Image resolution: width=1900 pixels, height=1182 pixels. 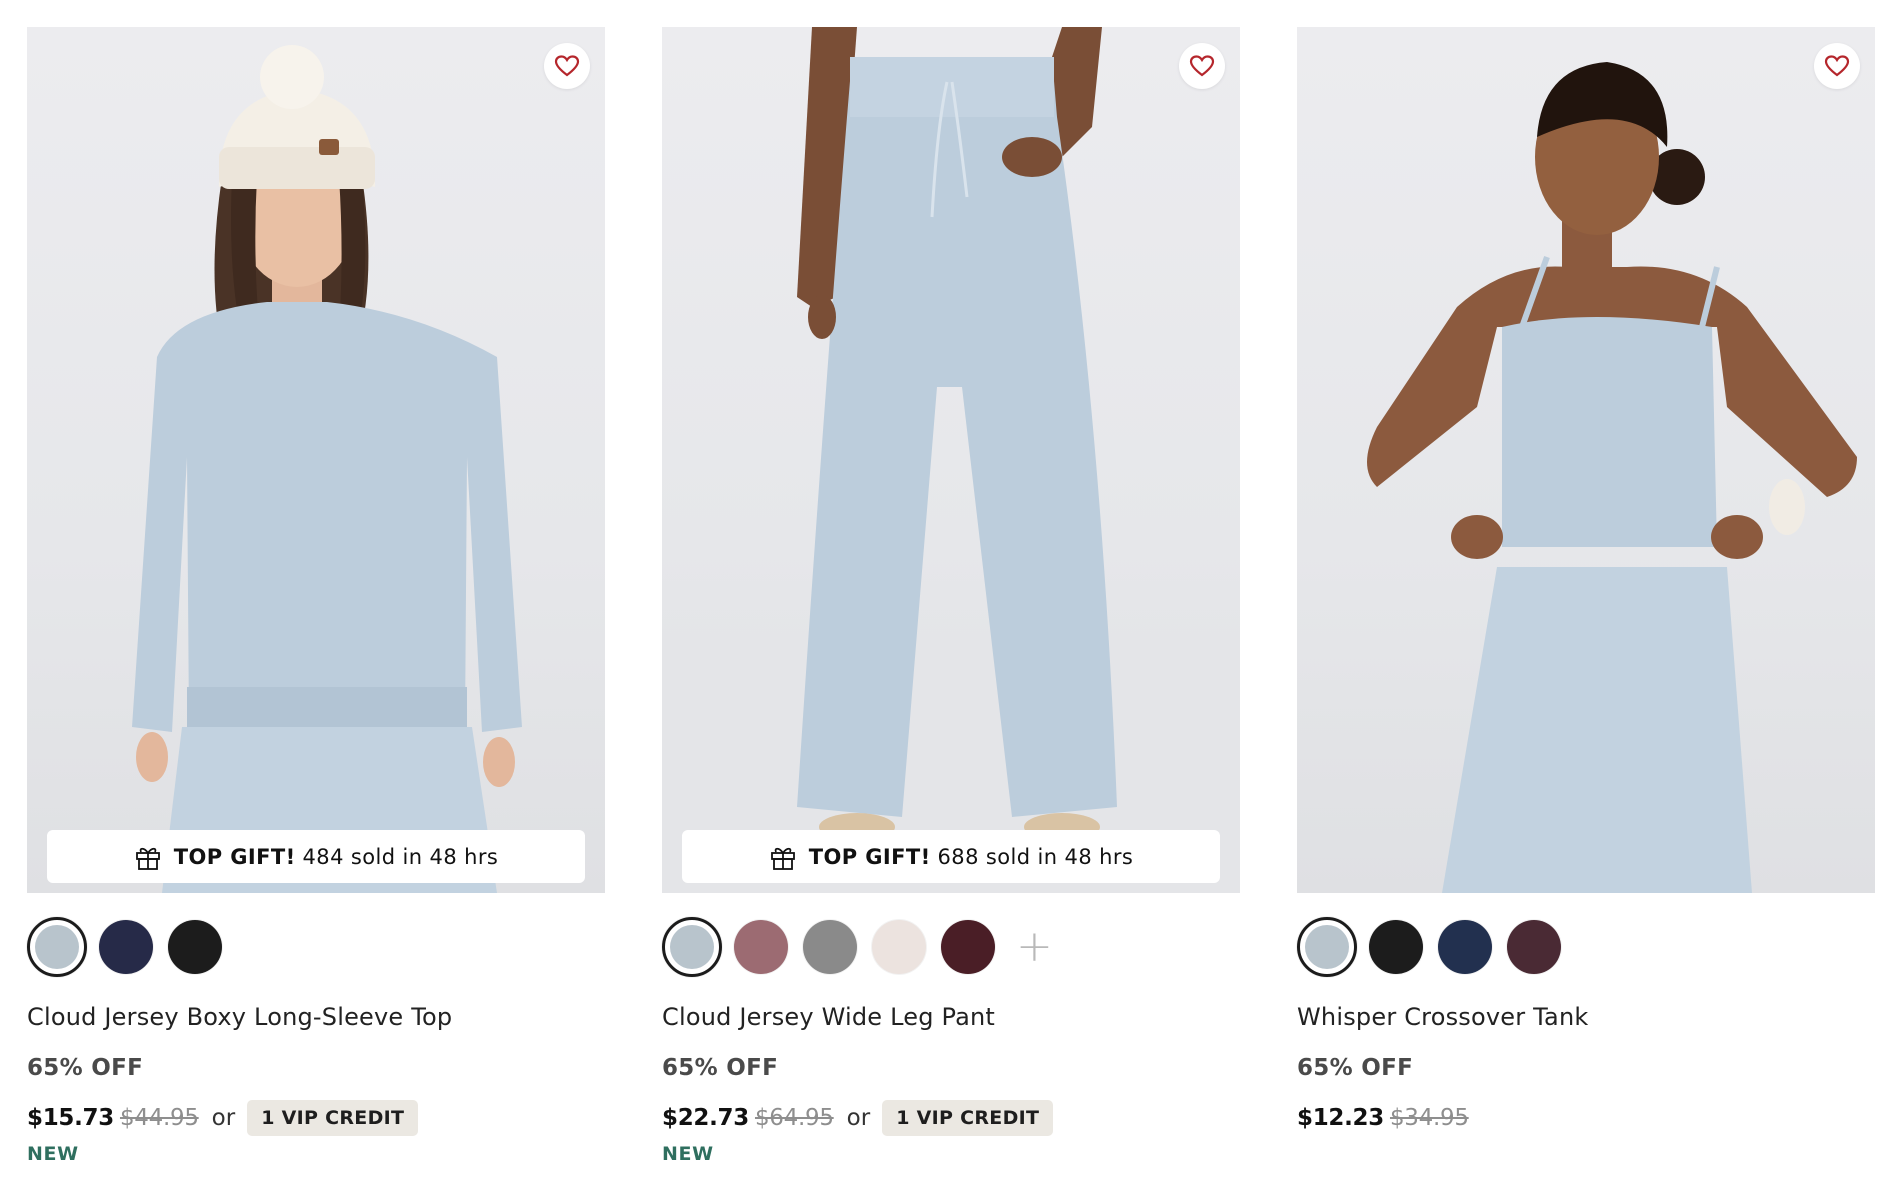 What do you see at coordinates (794, 1118) in the screenshot?
I see `original-price: $64.95` at bounding box center [794, 1118].